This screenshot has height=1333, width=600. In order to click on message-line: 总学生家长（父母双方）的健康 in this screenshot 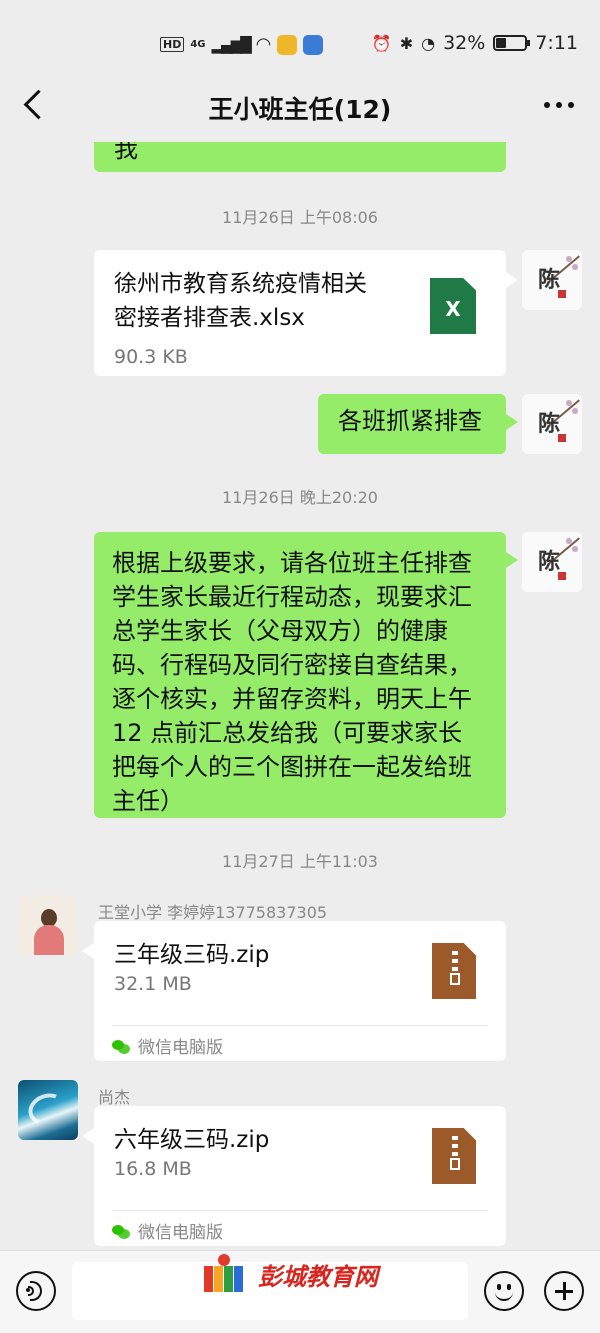, I will do `click(280, 631)`.